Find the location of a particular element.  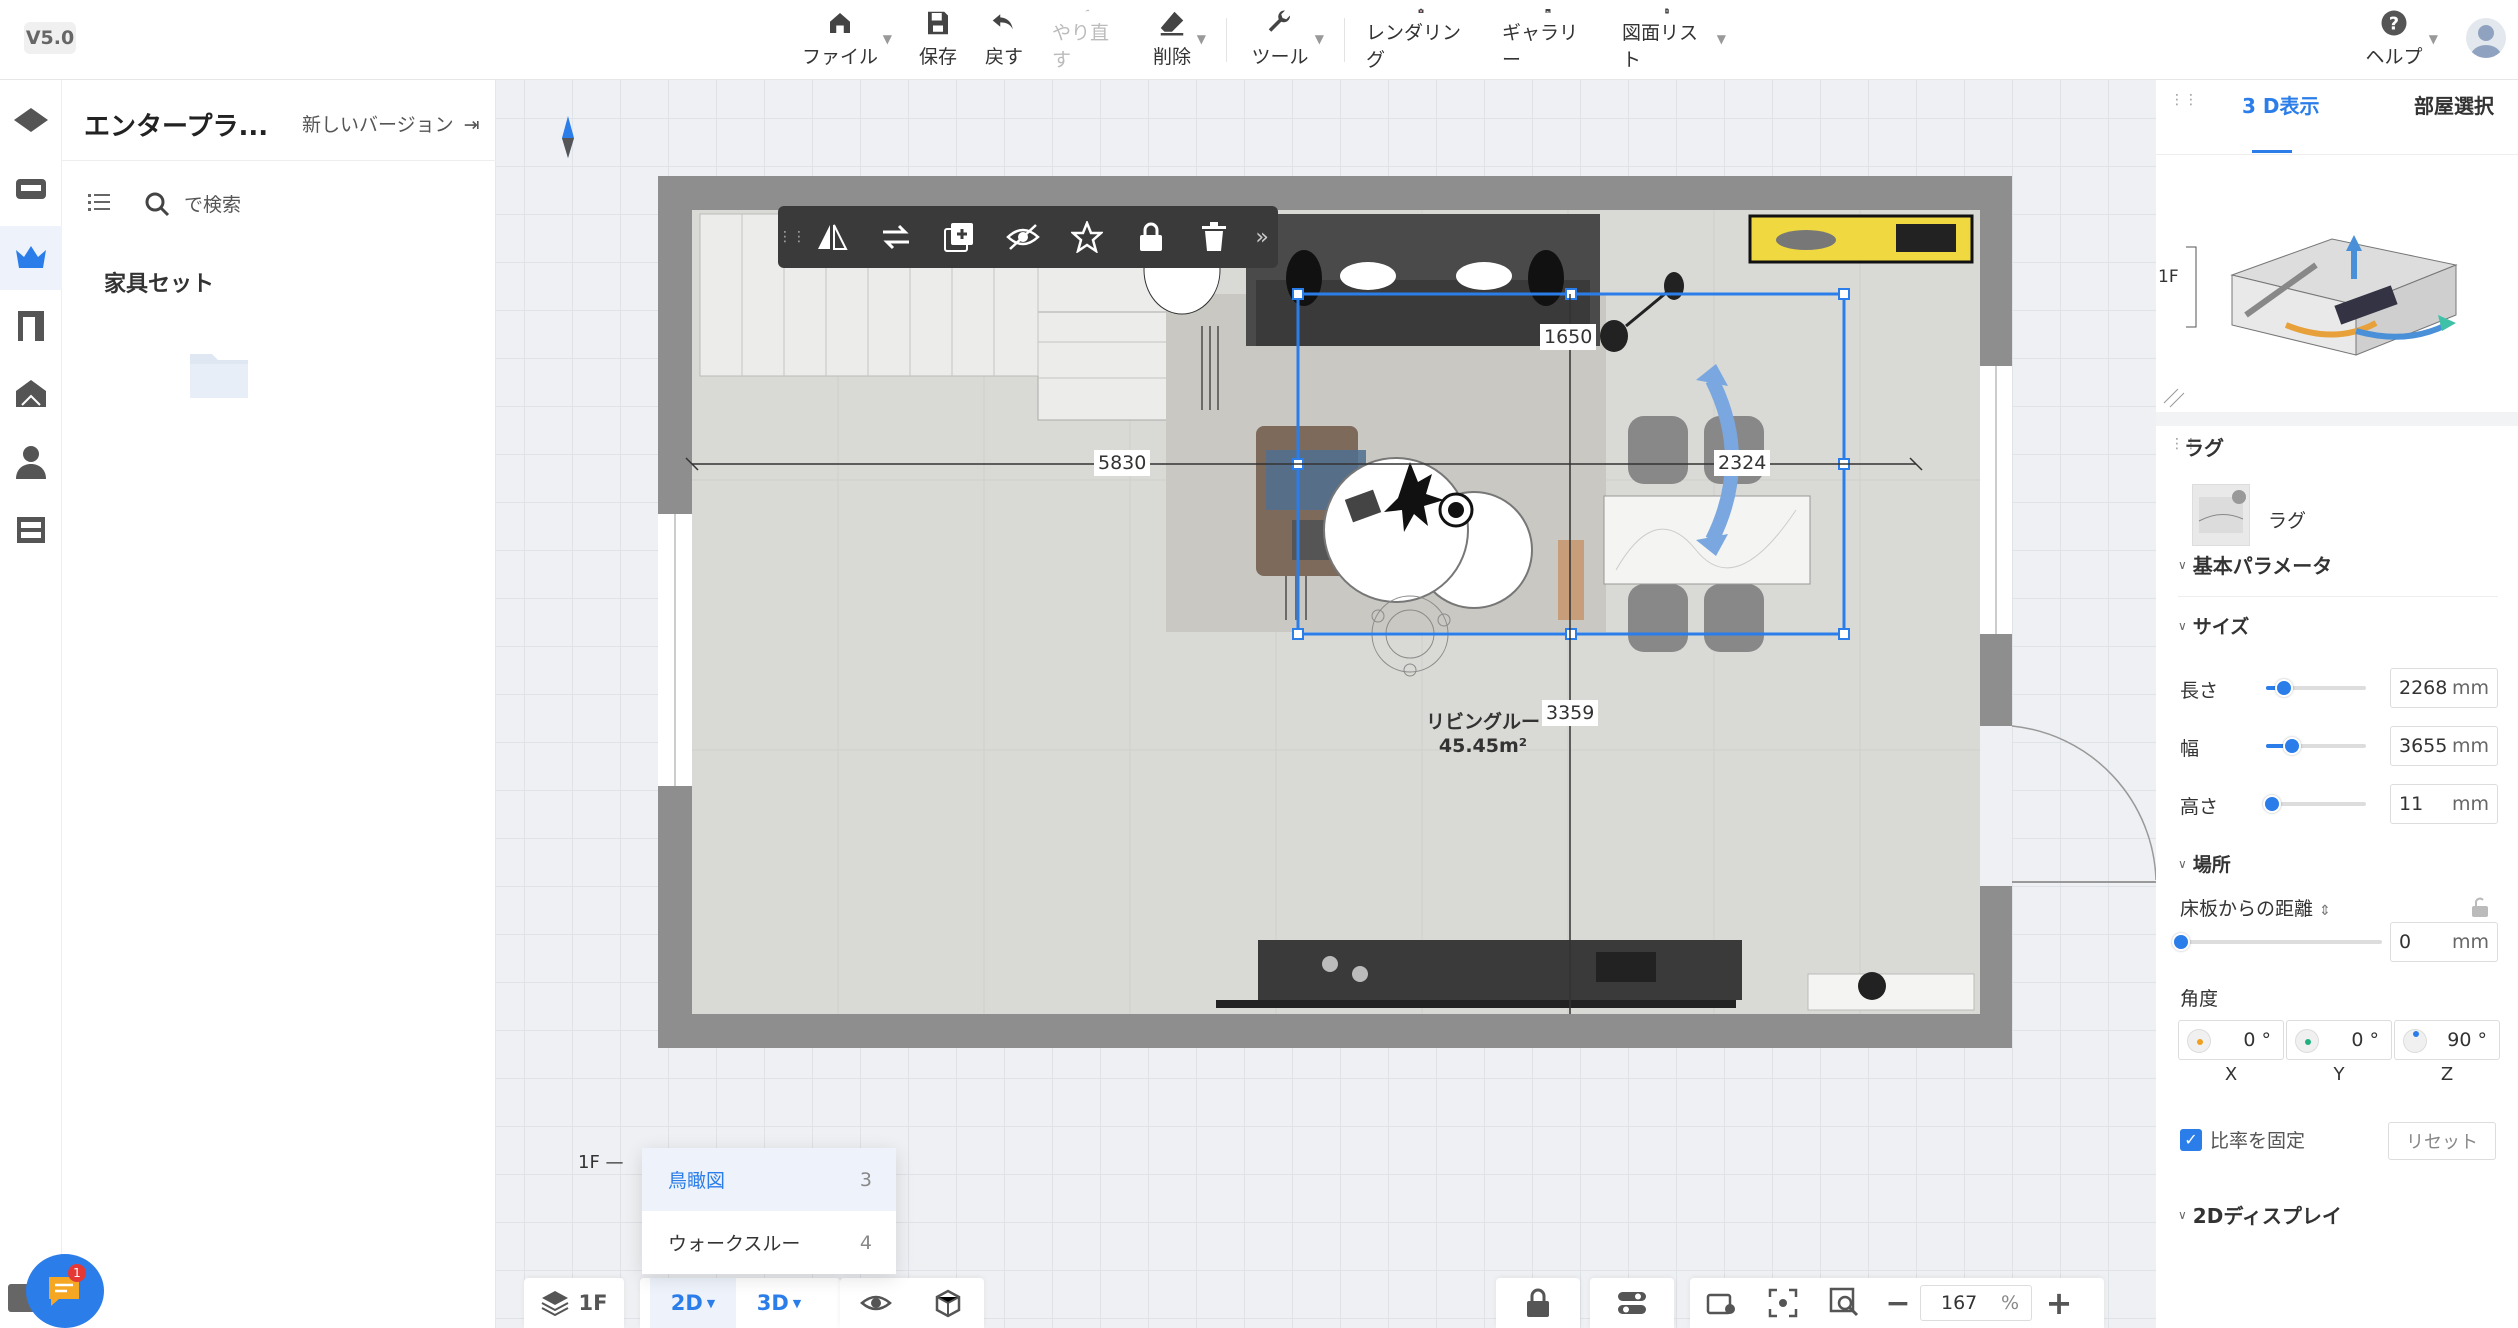

auto-fit-button is located at coordinates (1721, 1303).